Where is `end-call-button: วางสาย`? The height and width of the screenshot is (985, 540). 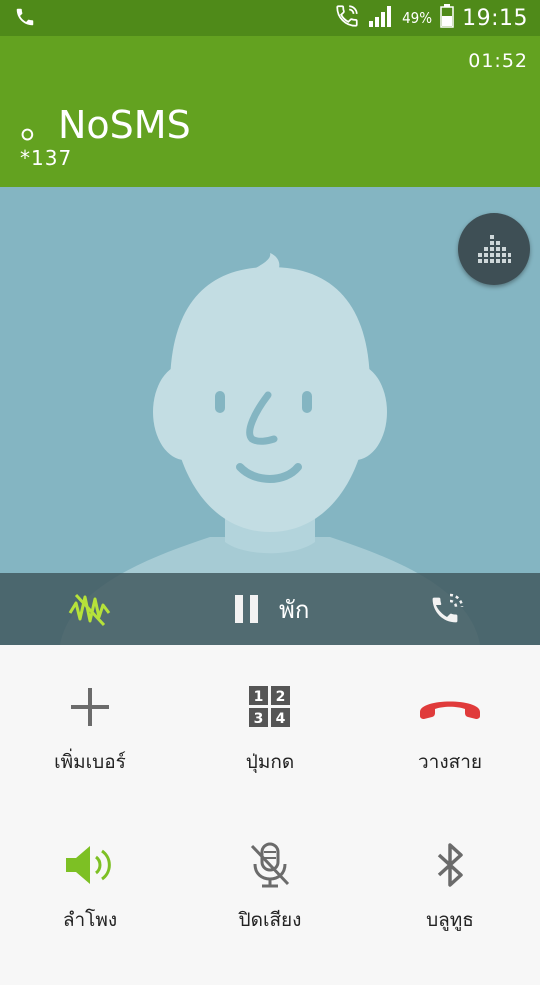 end-call-button: วางสาย is located at coordinates (450, 752).